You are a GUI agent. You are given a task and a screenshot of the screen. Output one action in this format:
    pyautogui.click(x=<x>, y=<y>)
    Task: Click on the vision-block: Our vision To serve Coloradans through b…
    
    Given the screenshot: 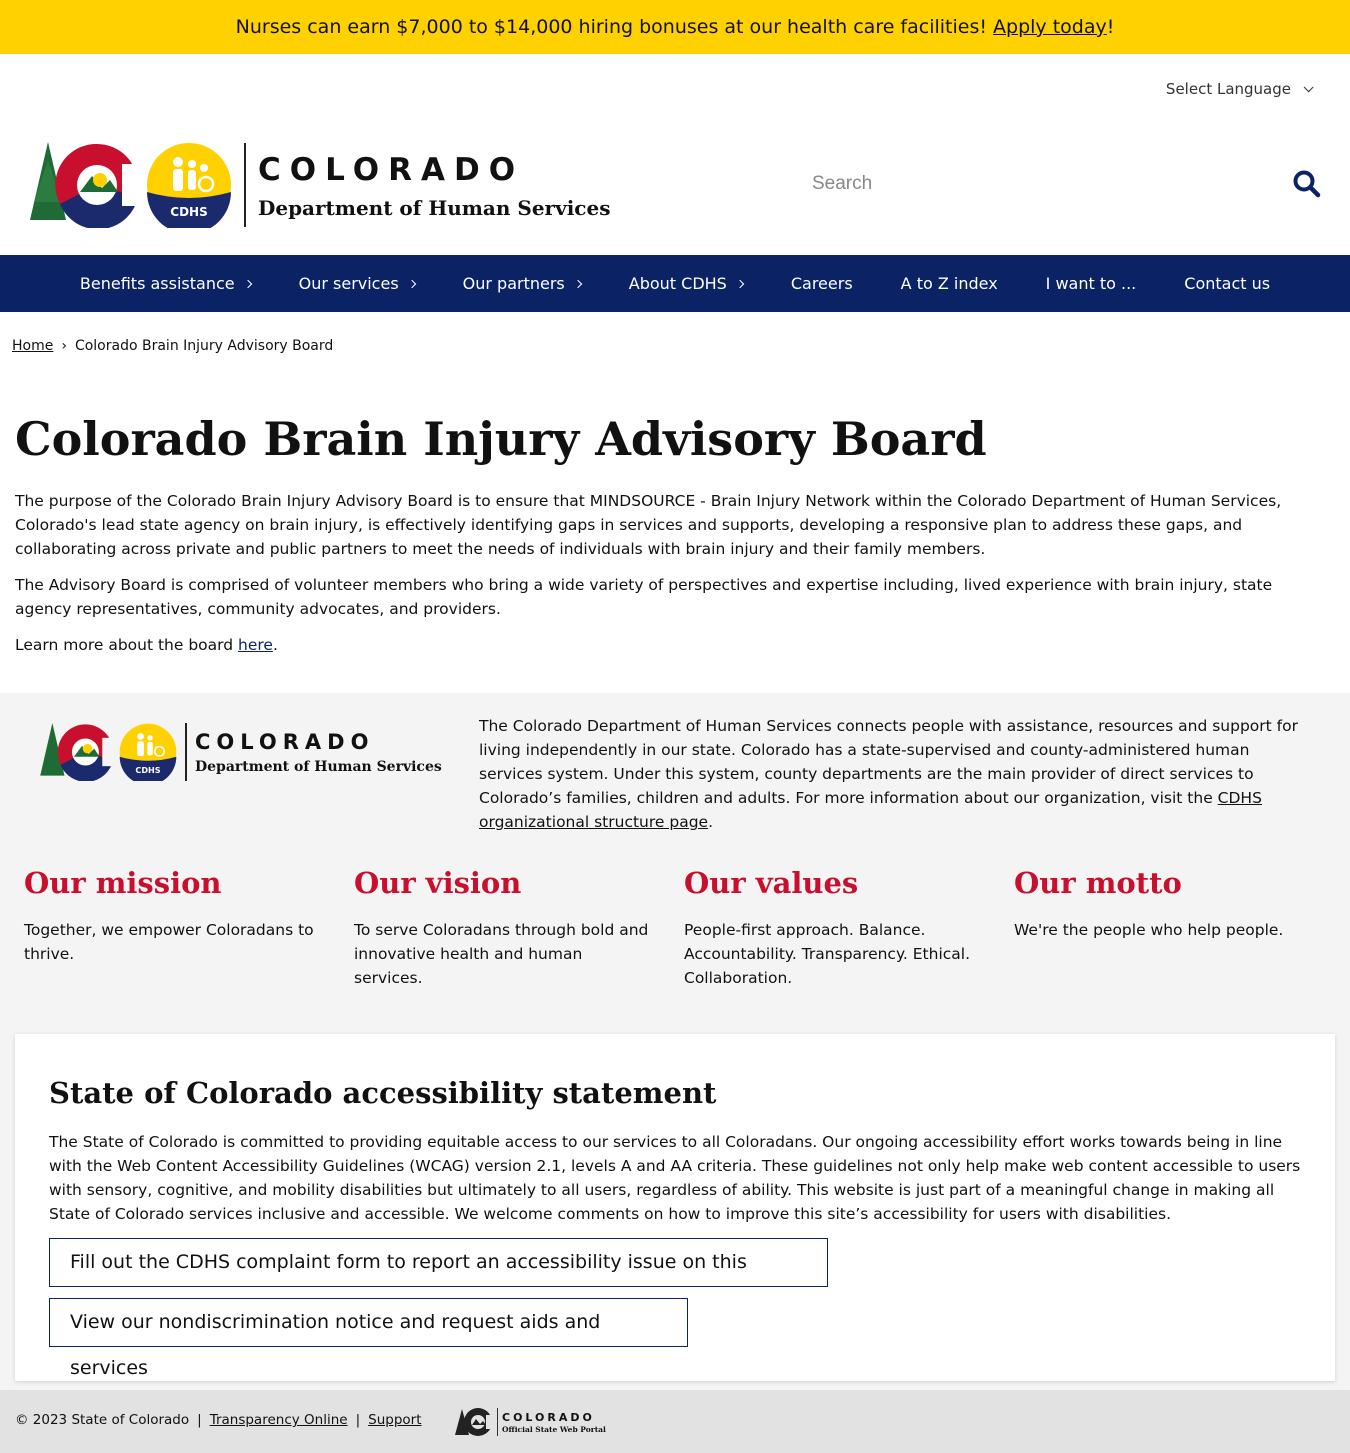 What is the action you would take?
    pyautogui.click(x=504, y=928)
    